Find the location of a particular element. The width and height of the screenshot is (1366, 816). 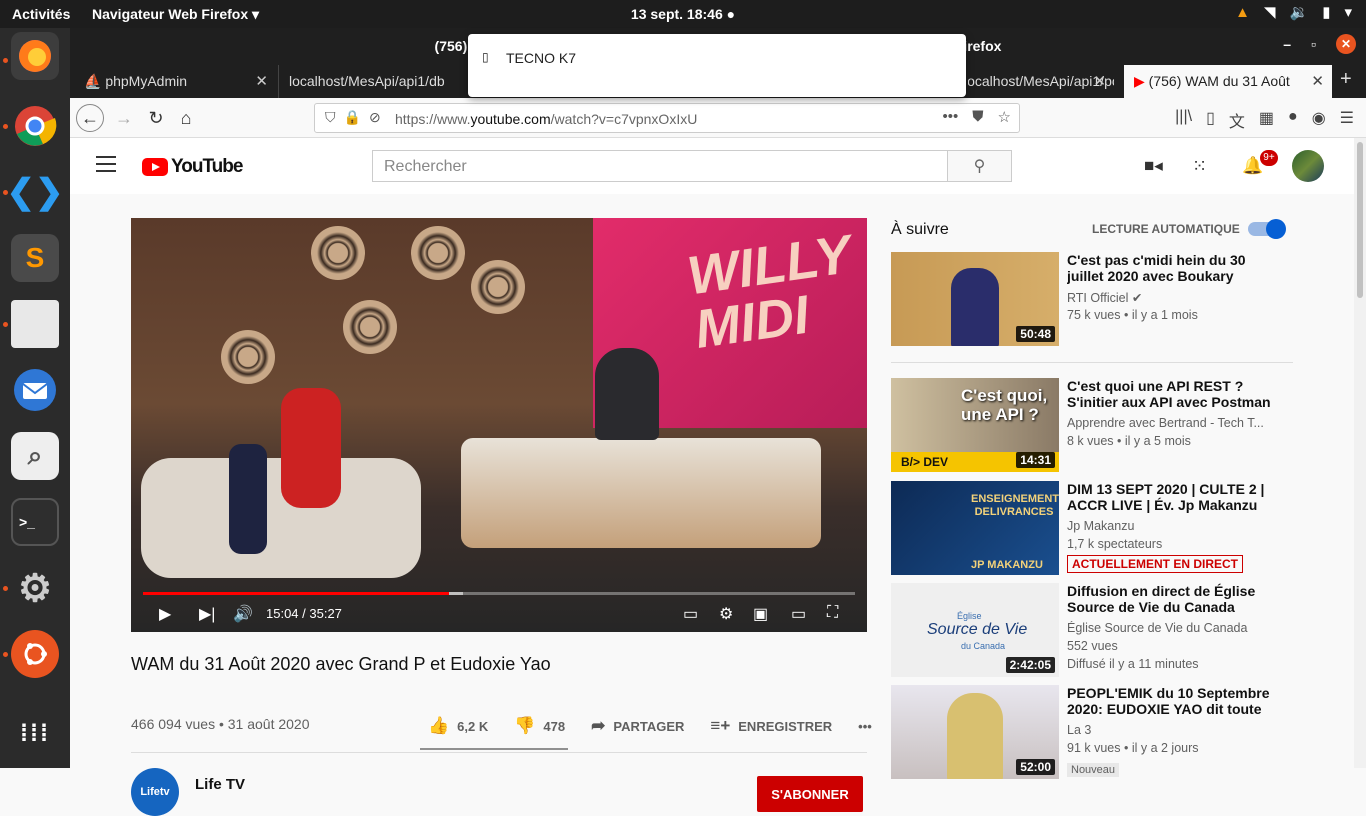

subscribe-button: S'ABONNER is located at coordinates (810, 794).